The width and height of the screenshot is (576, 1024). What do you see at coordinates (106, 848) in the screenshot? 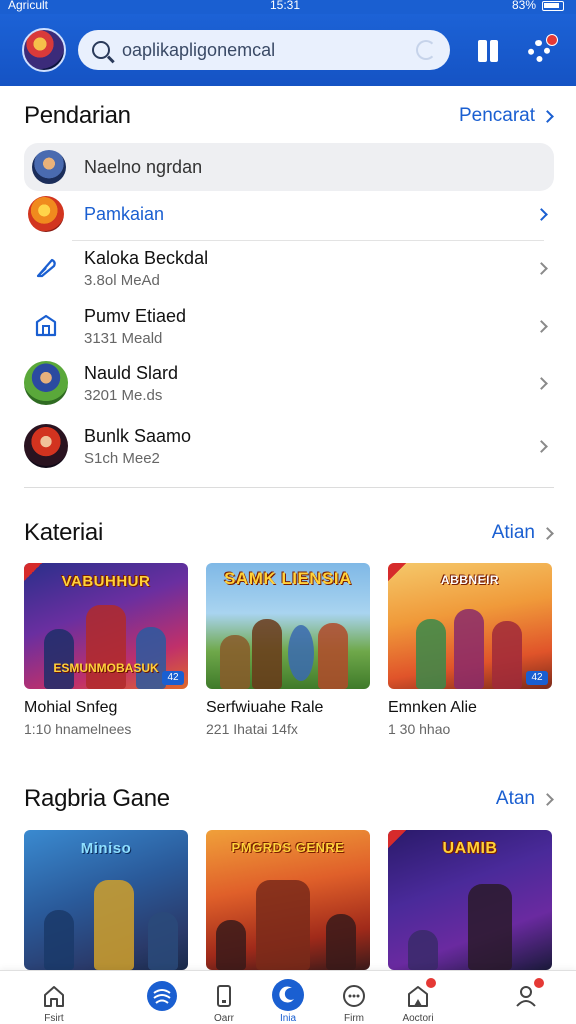
I see `art-title: Miniso` at bounding box center [106, 848].